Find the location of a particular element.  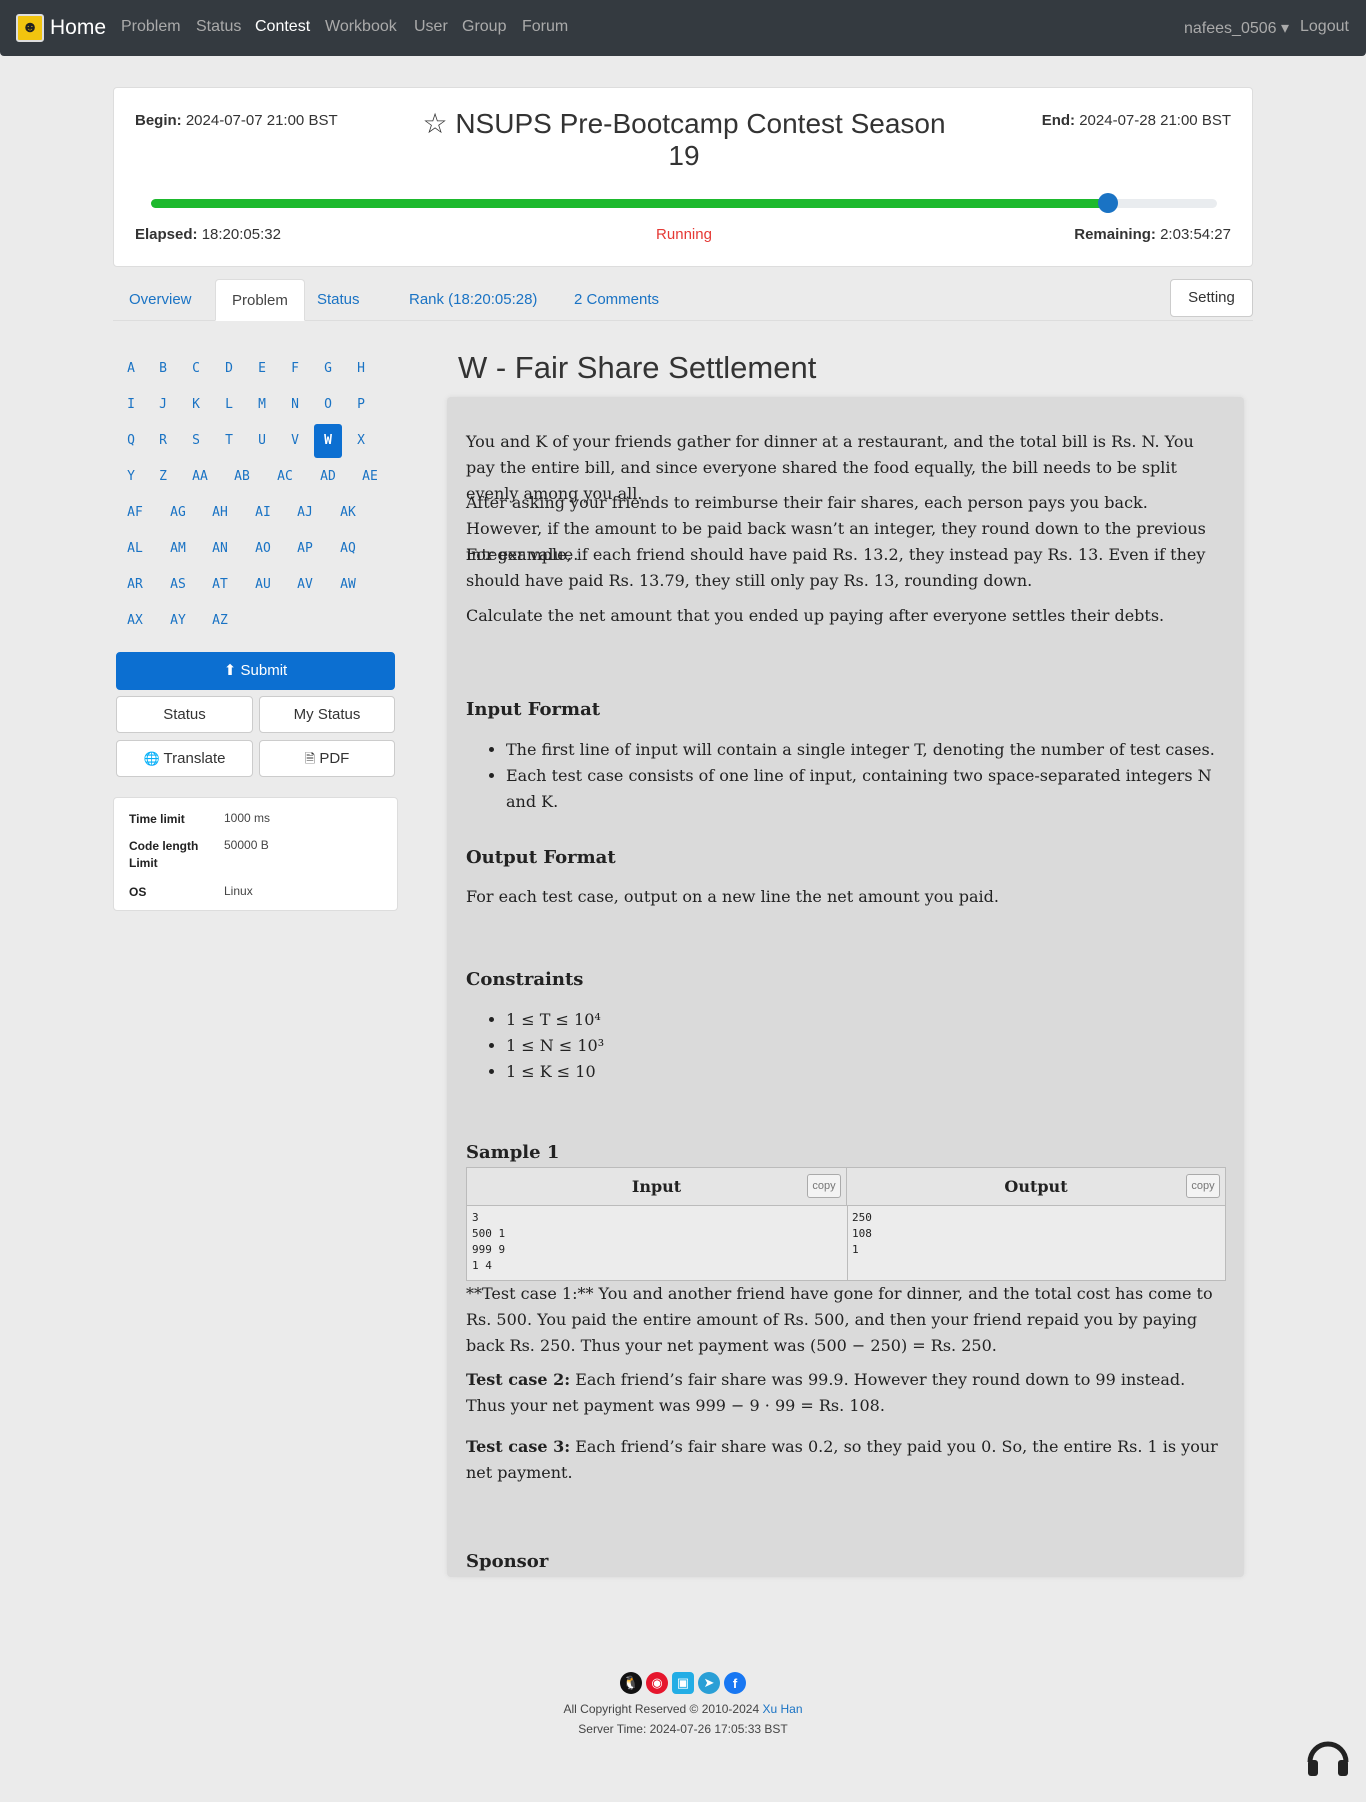

problem-link-m: M is located at coordinates (262, 405).